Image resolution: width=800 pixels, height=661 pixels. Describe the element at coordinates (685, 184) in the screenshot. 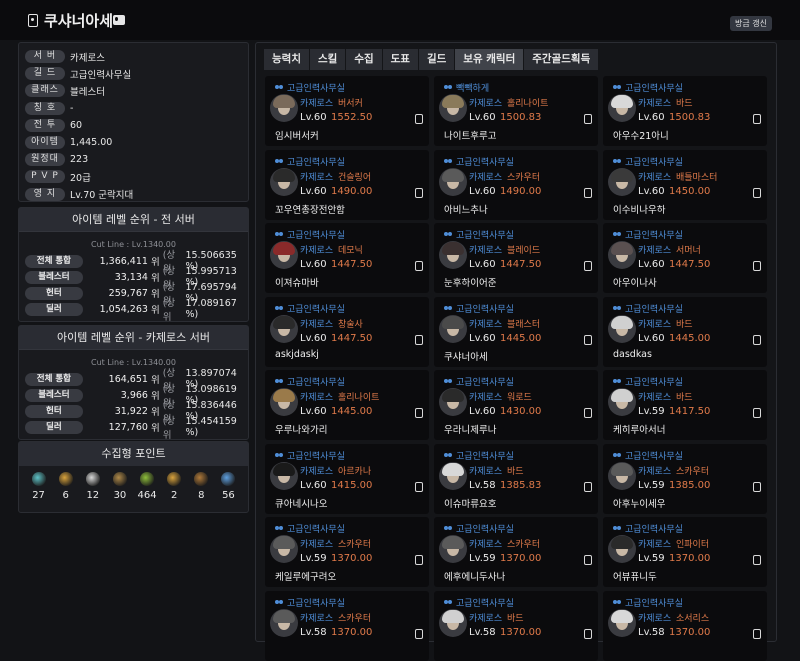

I see `character-card: 고급인력사무실 카제로스 배틀마스터 Lv.60 1450.00 이수비나우하` at that location.